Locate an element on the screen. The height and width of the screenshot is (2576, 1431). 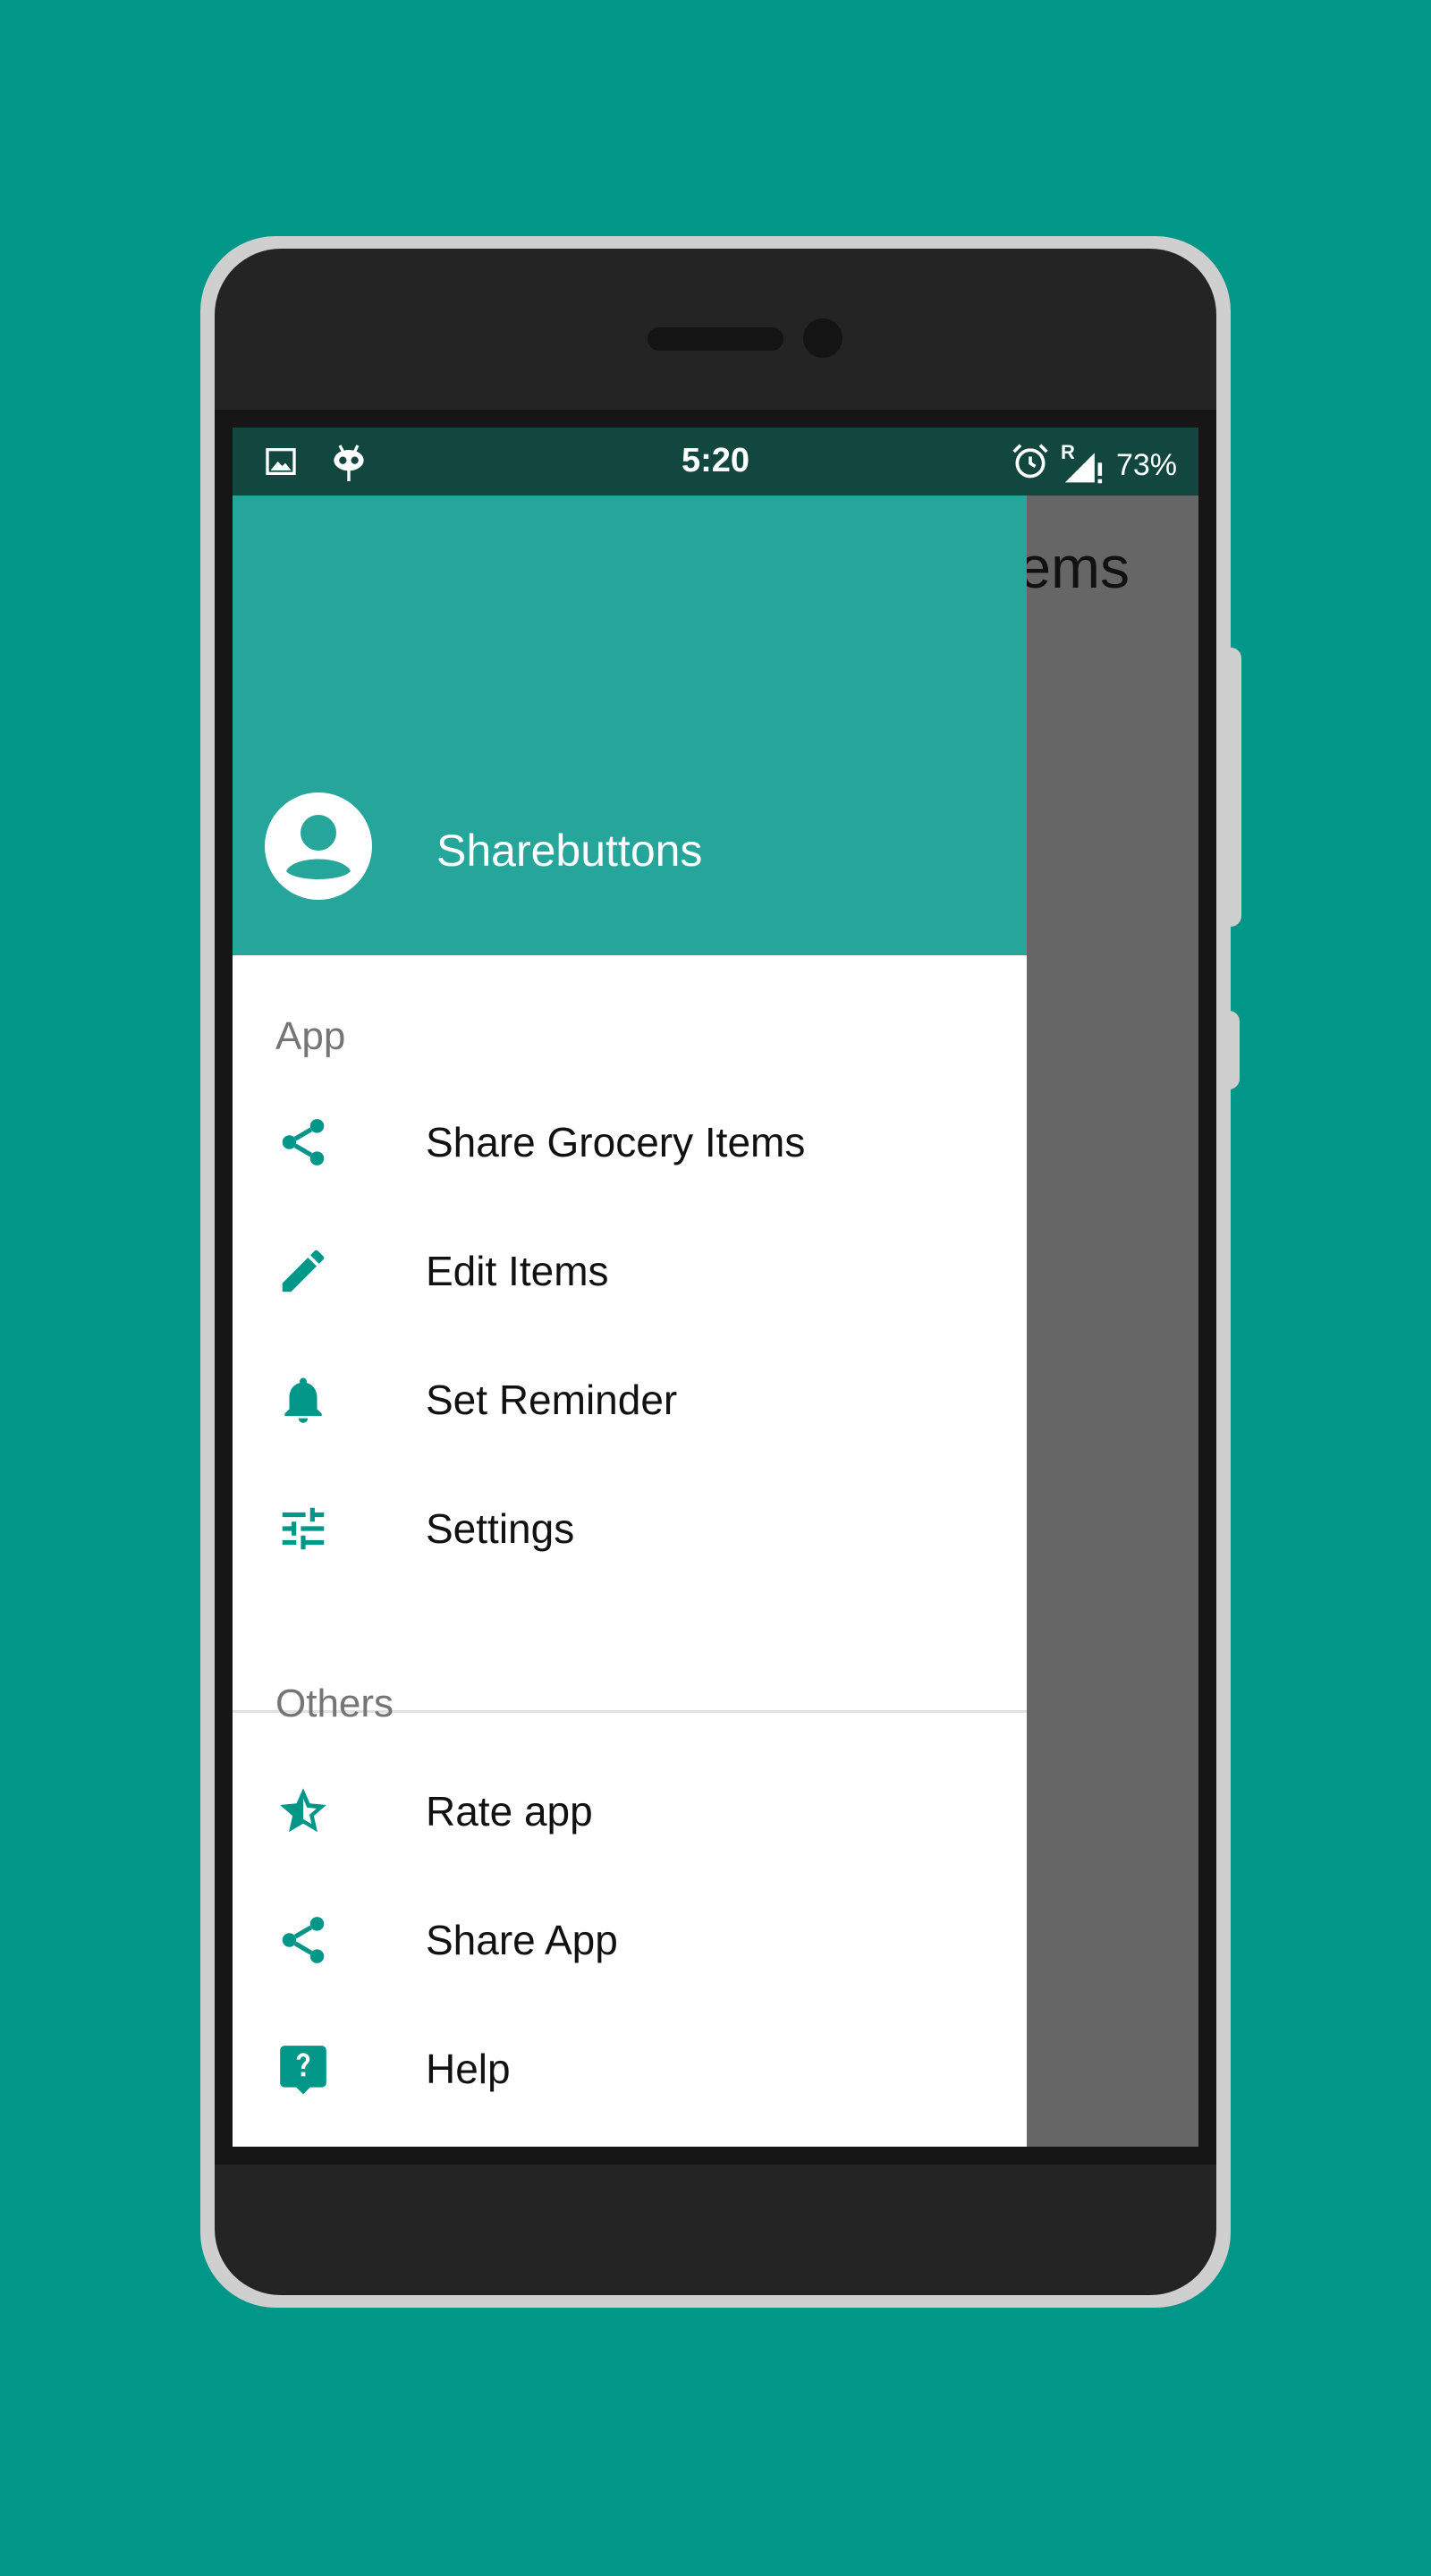
status-bar: 5:20 R 73% is located at coordinates (716, 462).